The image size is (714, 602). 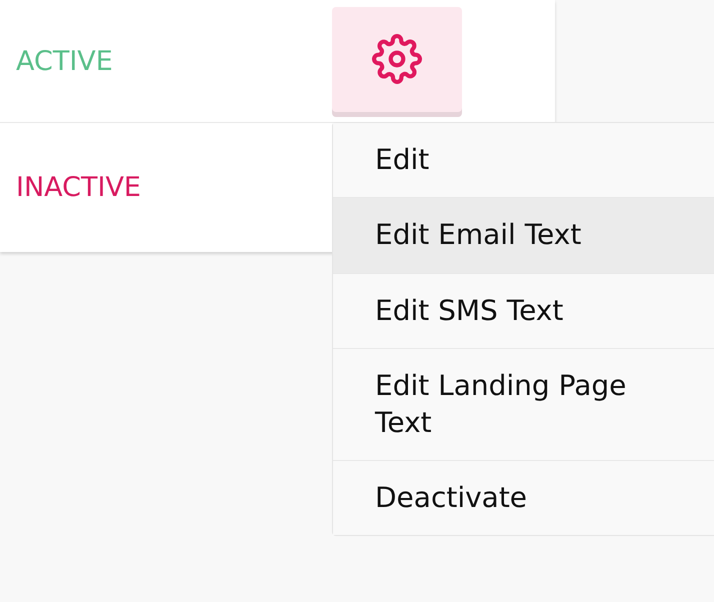 I want to click on settings-icon, so click(x=397, y=59).